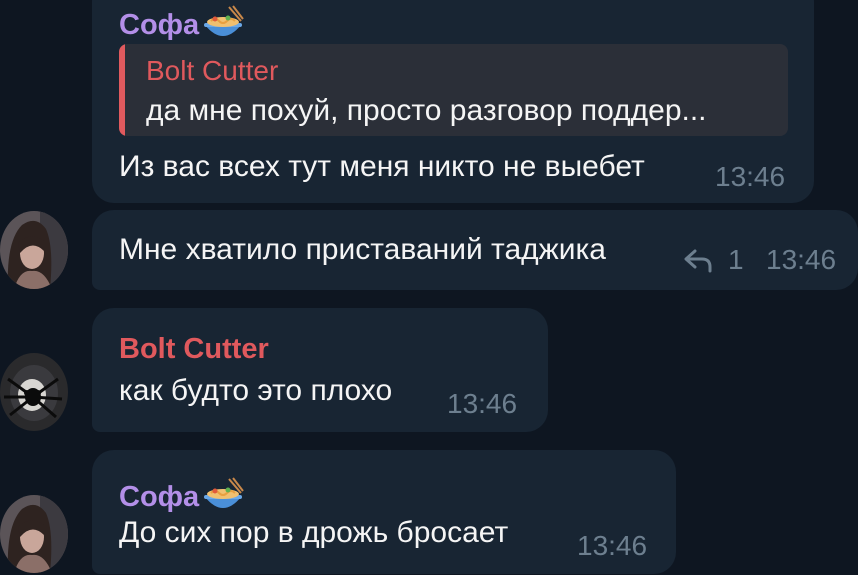  I want to click on message-text: Мне хватило приставаний таджика, so click(362, 249).